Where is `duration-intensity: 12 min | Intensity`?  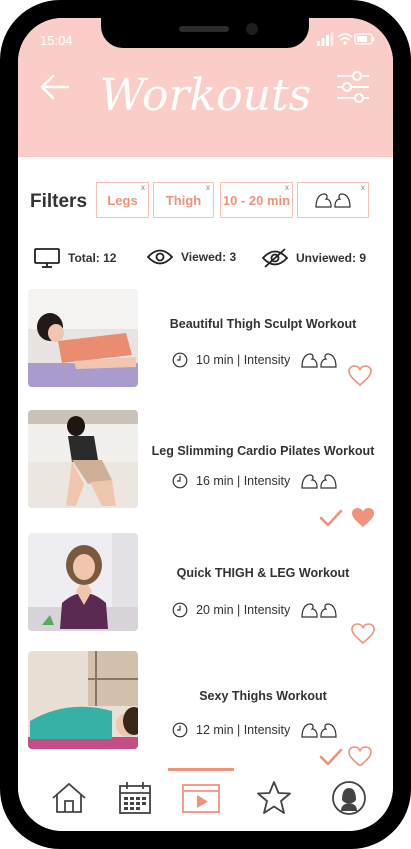 duration-intensity: 12 min | Intensity is located at coordinates (243, 730).